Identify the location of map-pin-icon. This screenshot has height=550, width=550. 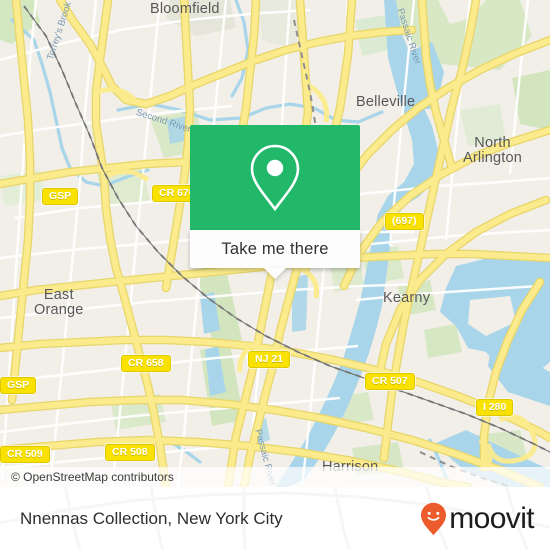
(275, 177).